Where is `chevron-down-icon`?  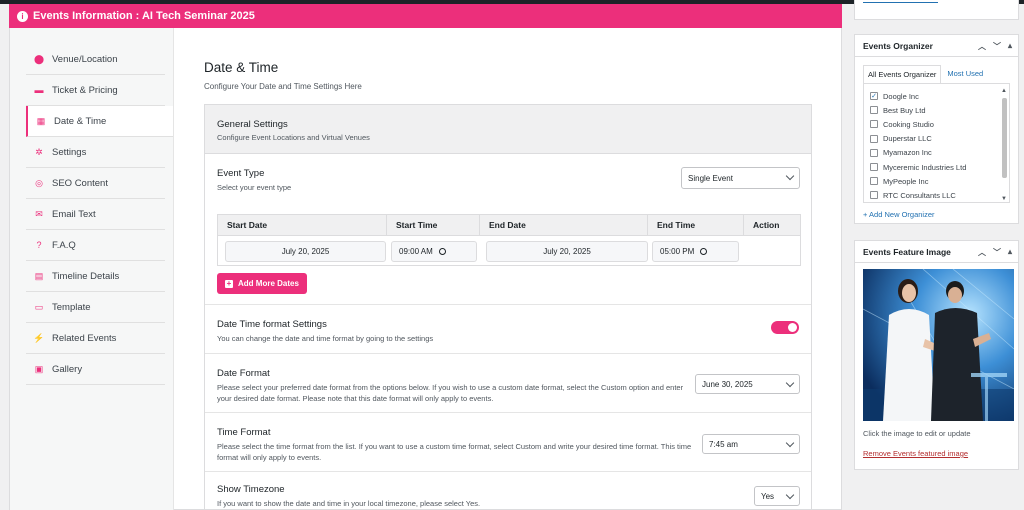
chevron-down-icon is located at coordinates (790, 443).